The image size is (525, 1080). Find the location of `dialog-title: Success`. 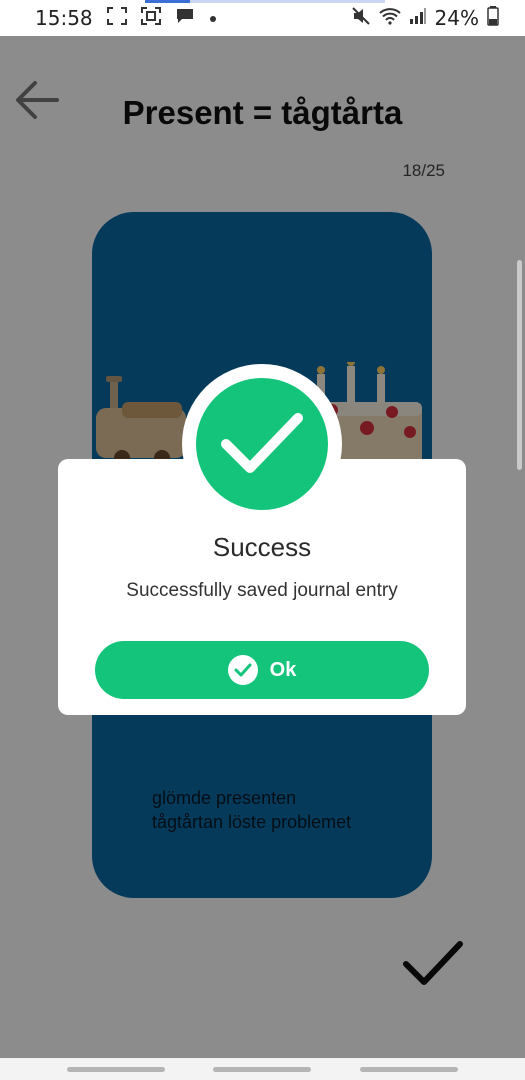

dialog-title: Success is located at coordinates (262, 547).